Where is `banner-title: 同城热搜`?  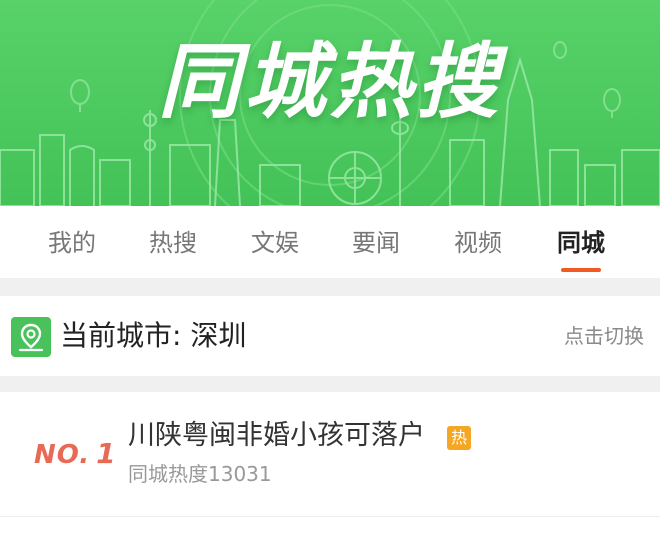 banner-title: 同城热搜 is located at coordinates (330, 82).